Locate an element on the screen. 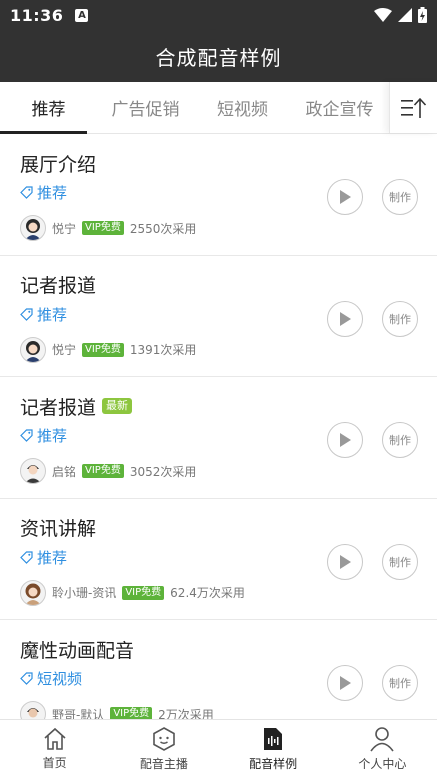  user-icon is located at coordinates (382, 739).